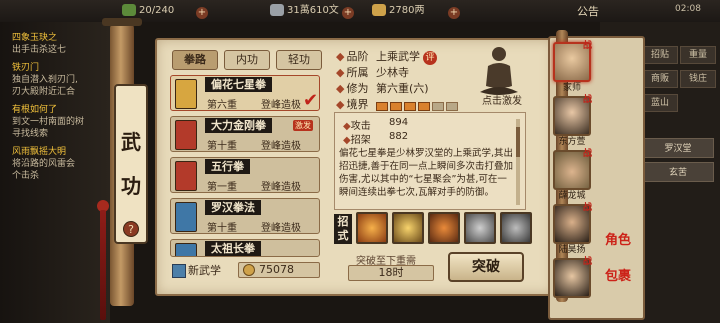 This screenshot has height=323, width=720. I want to click on character-card: 战 东方萱, so click(572, 121).